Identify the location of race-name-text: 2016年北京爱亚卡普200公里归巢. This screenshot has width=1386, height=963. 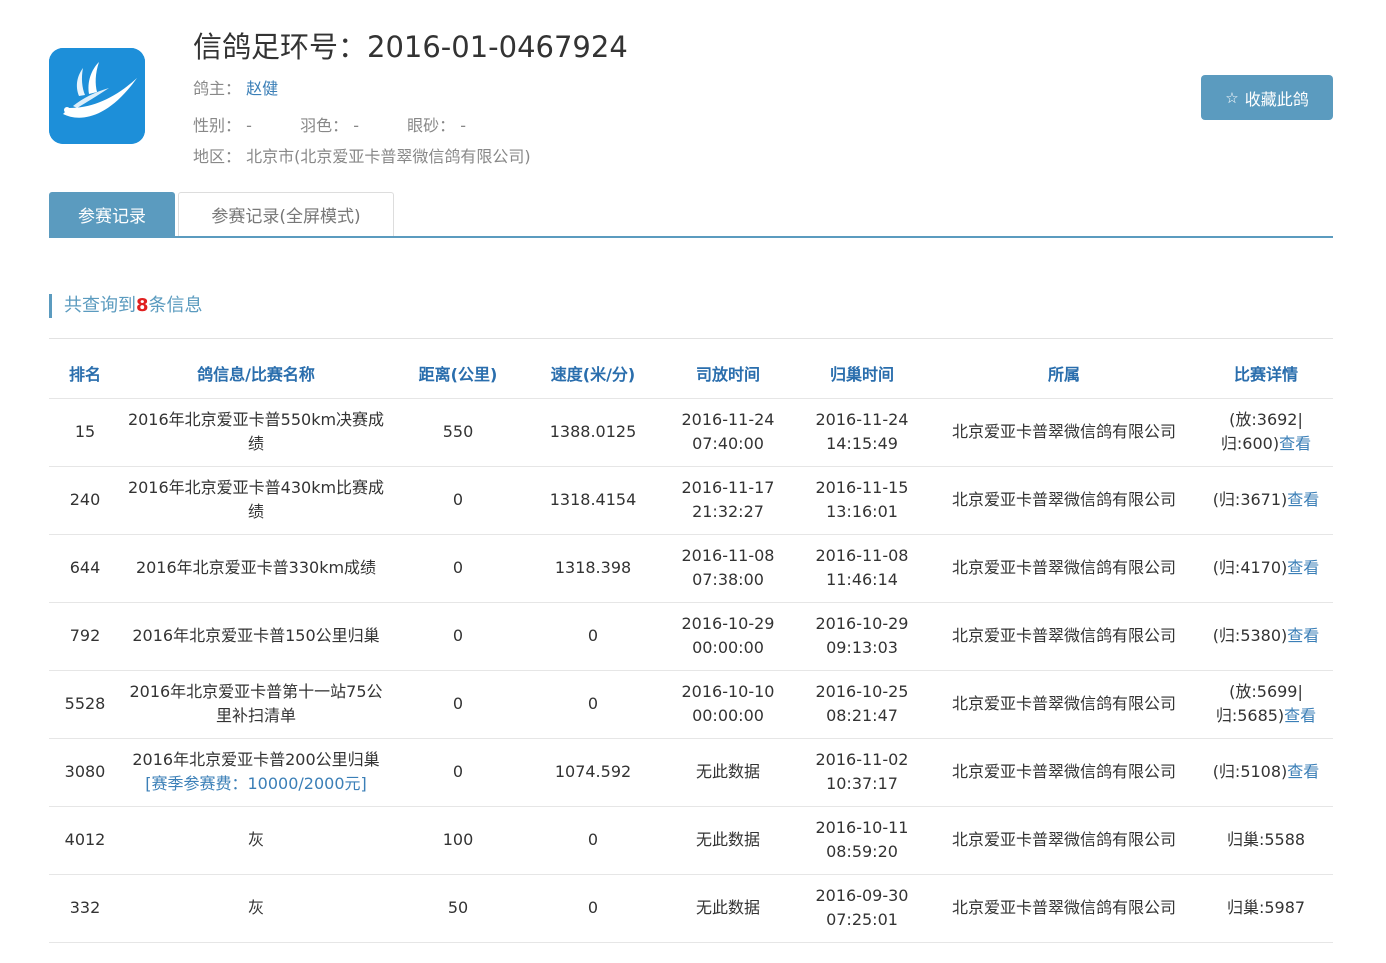
(256, 759).